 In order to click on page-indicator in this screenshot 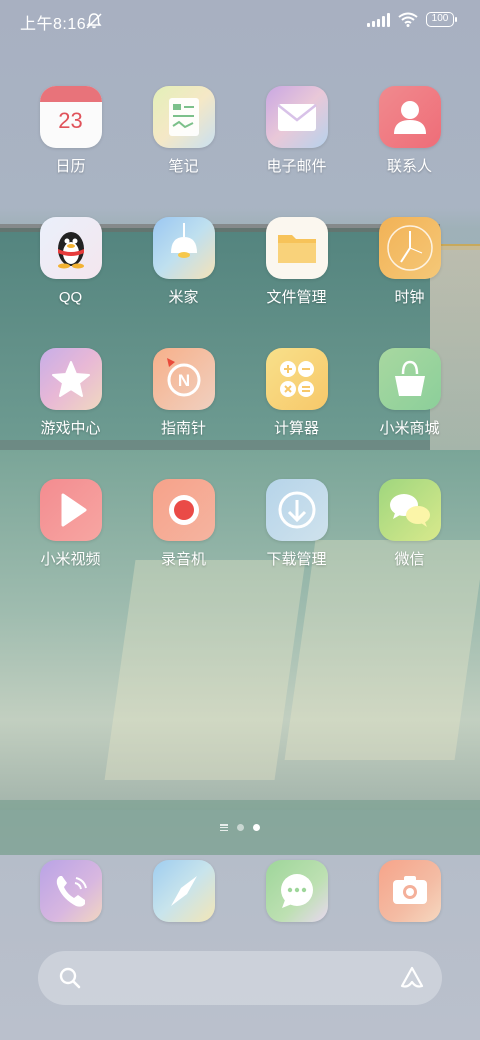, I will do `click(240, 827)`.